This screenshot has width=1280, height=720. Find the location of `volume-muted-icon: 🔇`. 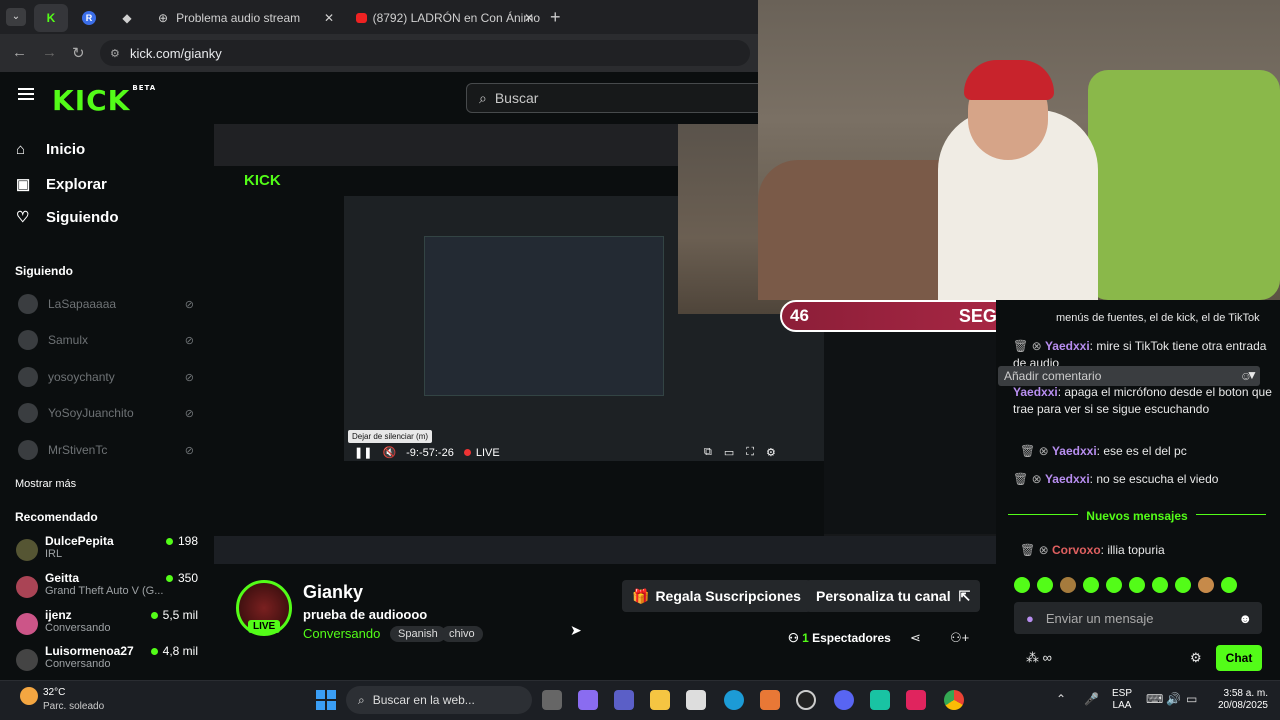

volume-muted-icon: 🔇 is located at coordinates (389, 452).